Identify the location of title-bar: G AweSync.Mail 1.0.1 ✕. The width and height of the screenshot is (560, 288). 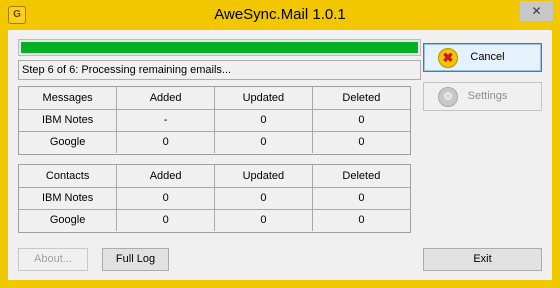
(280, 15).